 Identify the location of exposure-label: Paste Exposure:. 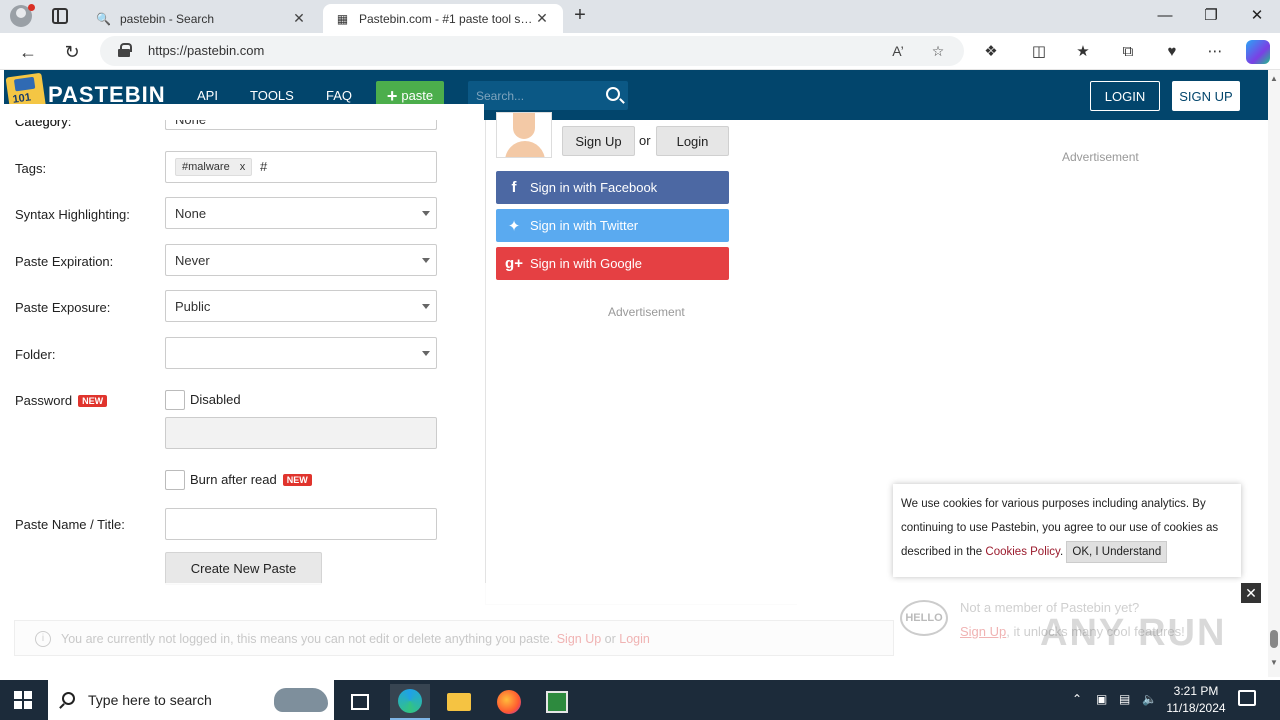
(63, 307).